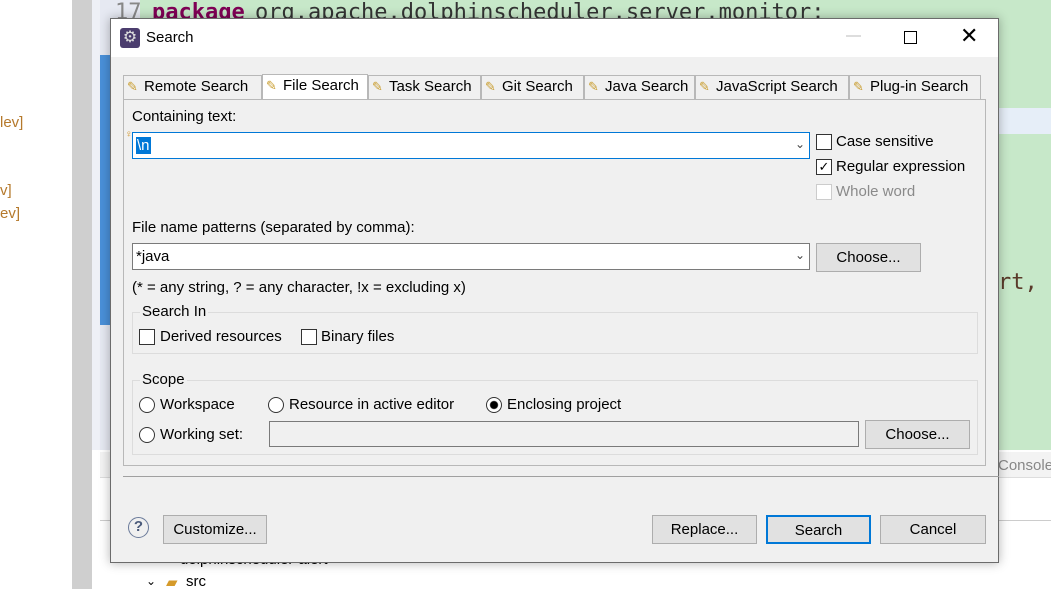 The height and width of the screenshot is (591, 1051). I want to click on console-tab: Console, so click(1024, 465).